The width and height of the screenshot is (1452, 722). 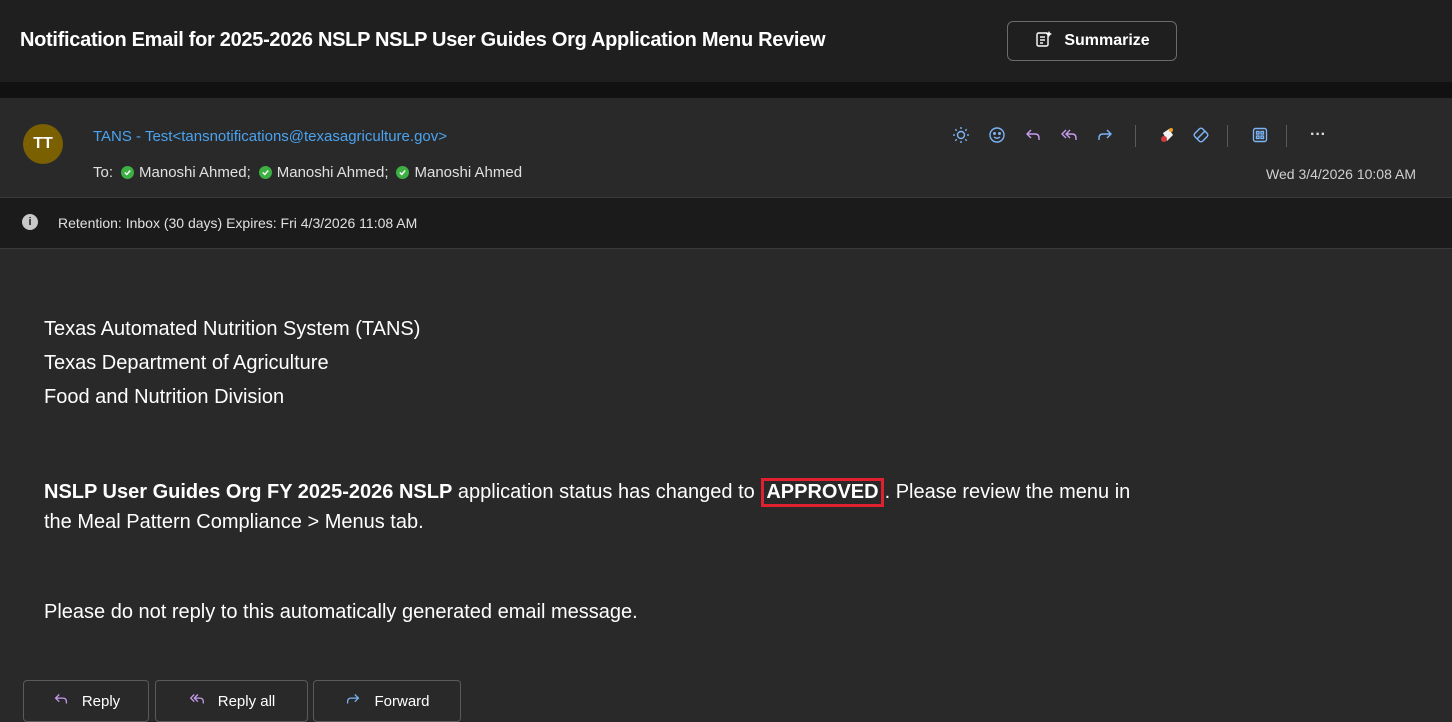 What do you see at coordinates (1044, 41) in the screenshot?
I see `summarize-icon` at bounding box center [1044, 41].